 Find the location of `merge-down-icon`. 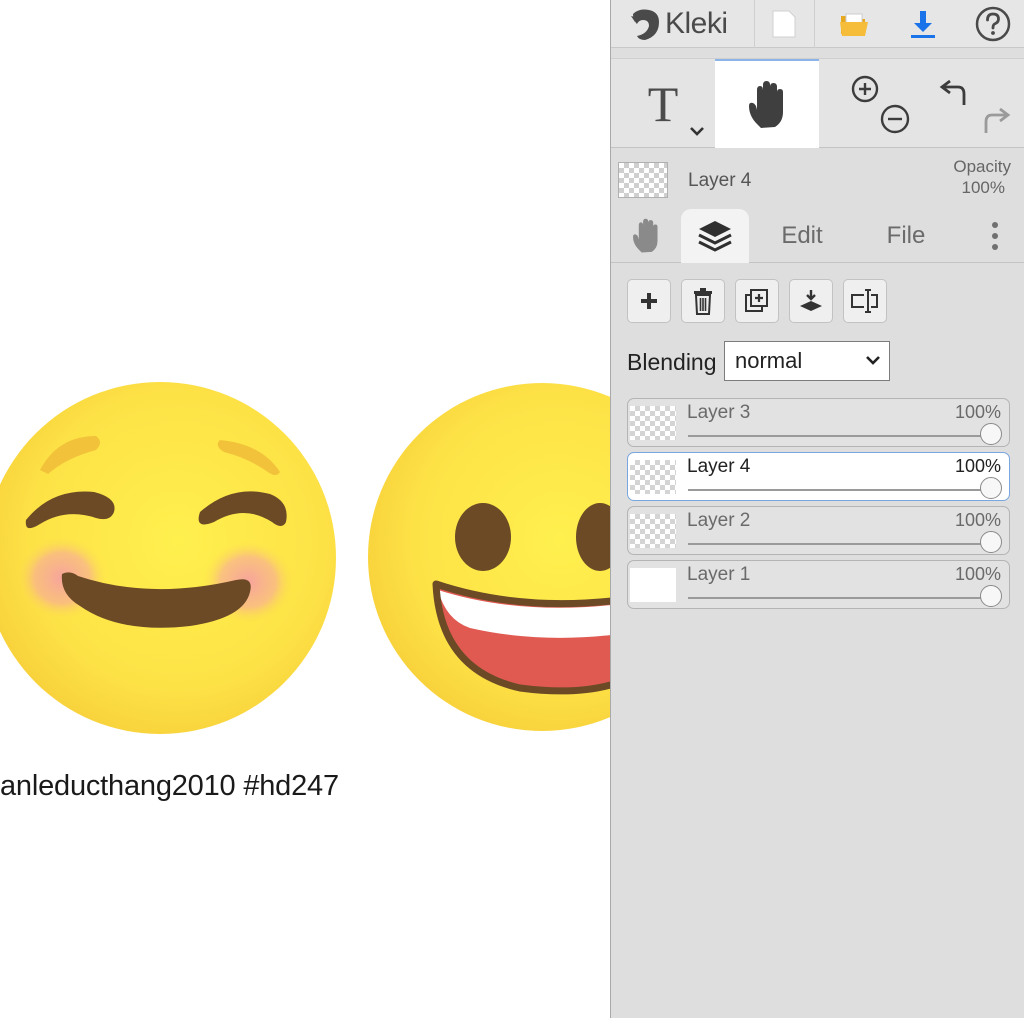

merge-down-icon is located at coordinates (811, 300).